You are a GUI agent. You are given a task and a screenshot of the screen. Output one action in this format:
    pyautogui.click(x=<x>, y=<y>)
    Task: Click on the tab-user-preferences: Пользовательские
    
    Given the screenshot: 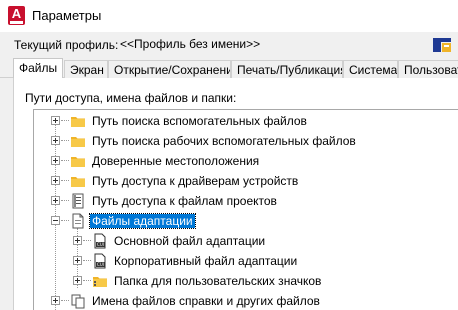 What is the action you would take?
    pyautogui.click(x=428, y=69)
    